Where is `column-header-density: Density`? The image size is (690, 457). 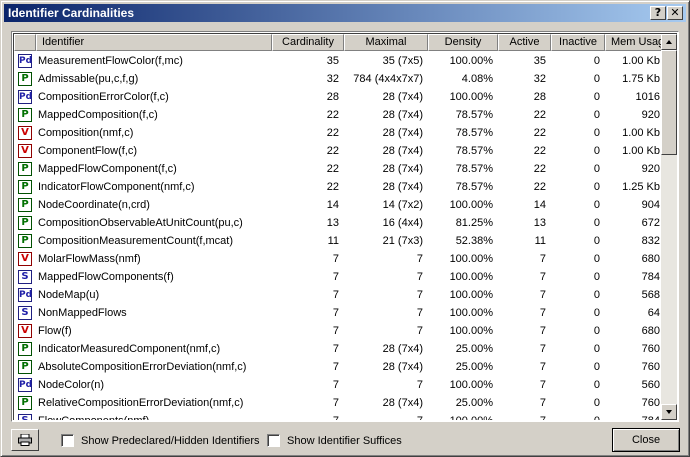
column-header-density: Density is located at coordinates (463, 42).